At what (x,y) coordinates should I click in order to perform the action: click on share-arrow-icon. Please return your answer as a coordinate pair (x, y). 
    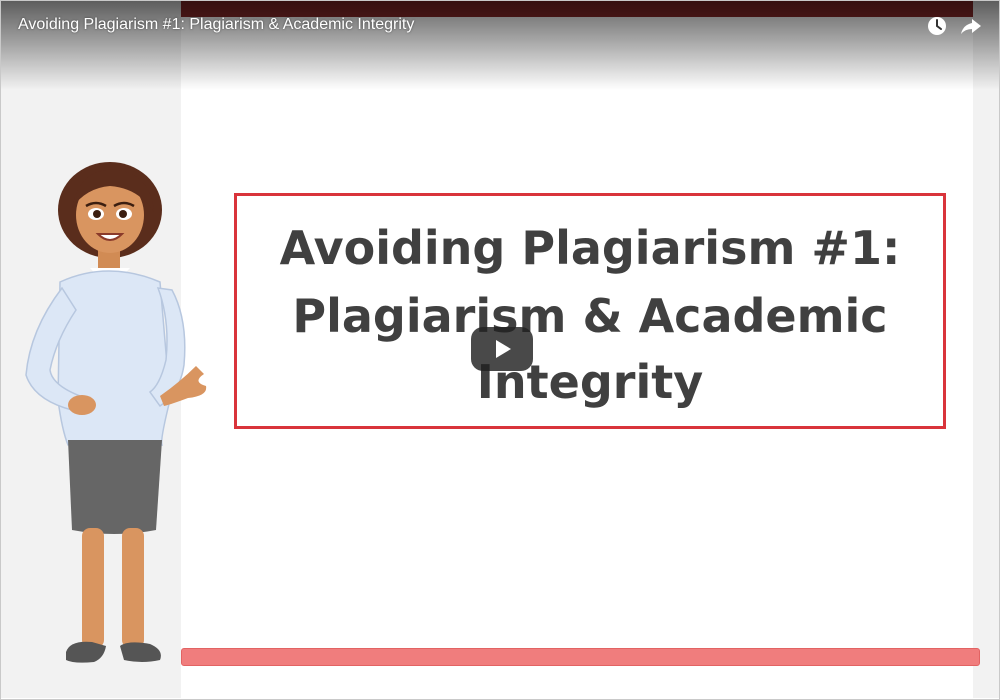
    Looking at the image, I should click on (971, 26).